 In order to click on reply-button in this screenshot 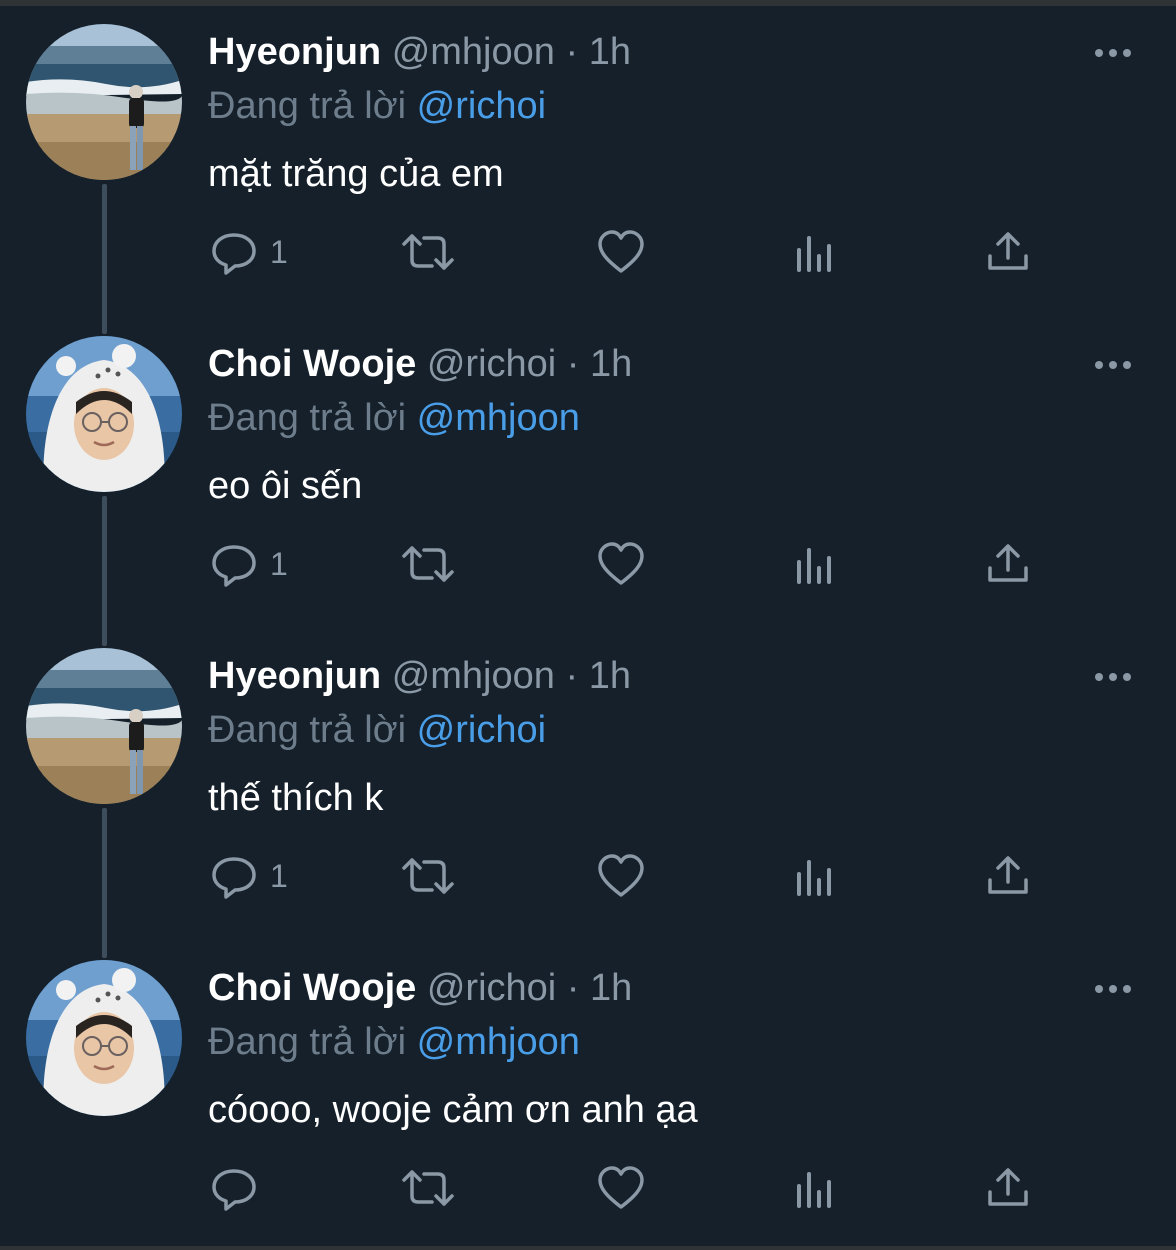, I will do `click(239, 1188)`.